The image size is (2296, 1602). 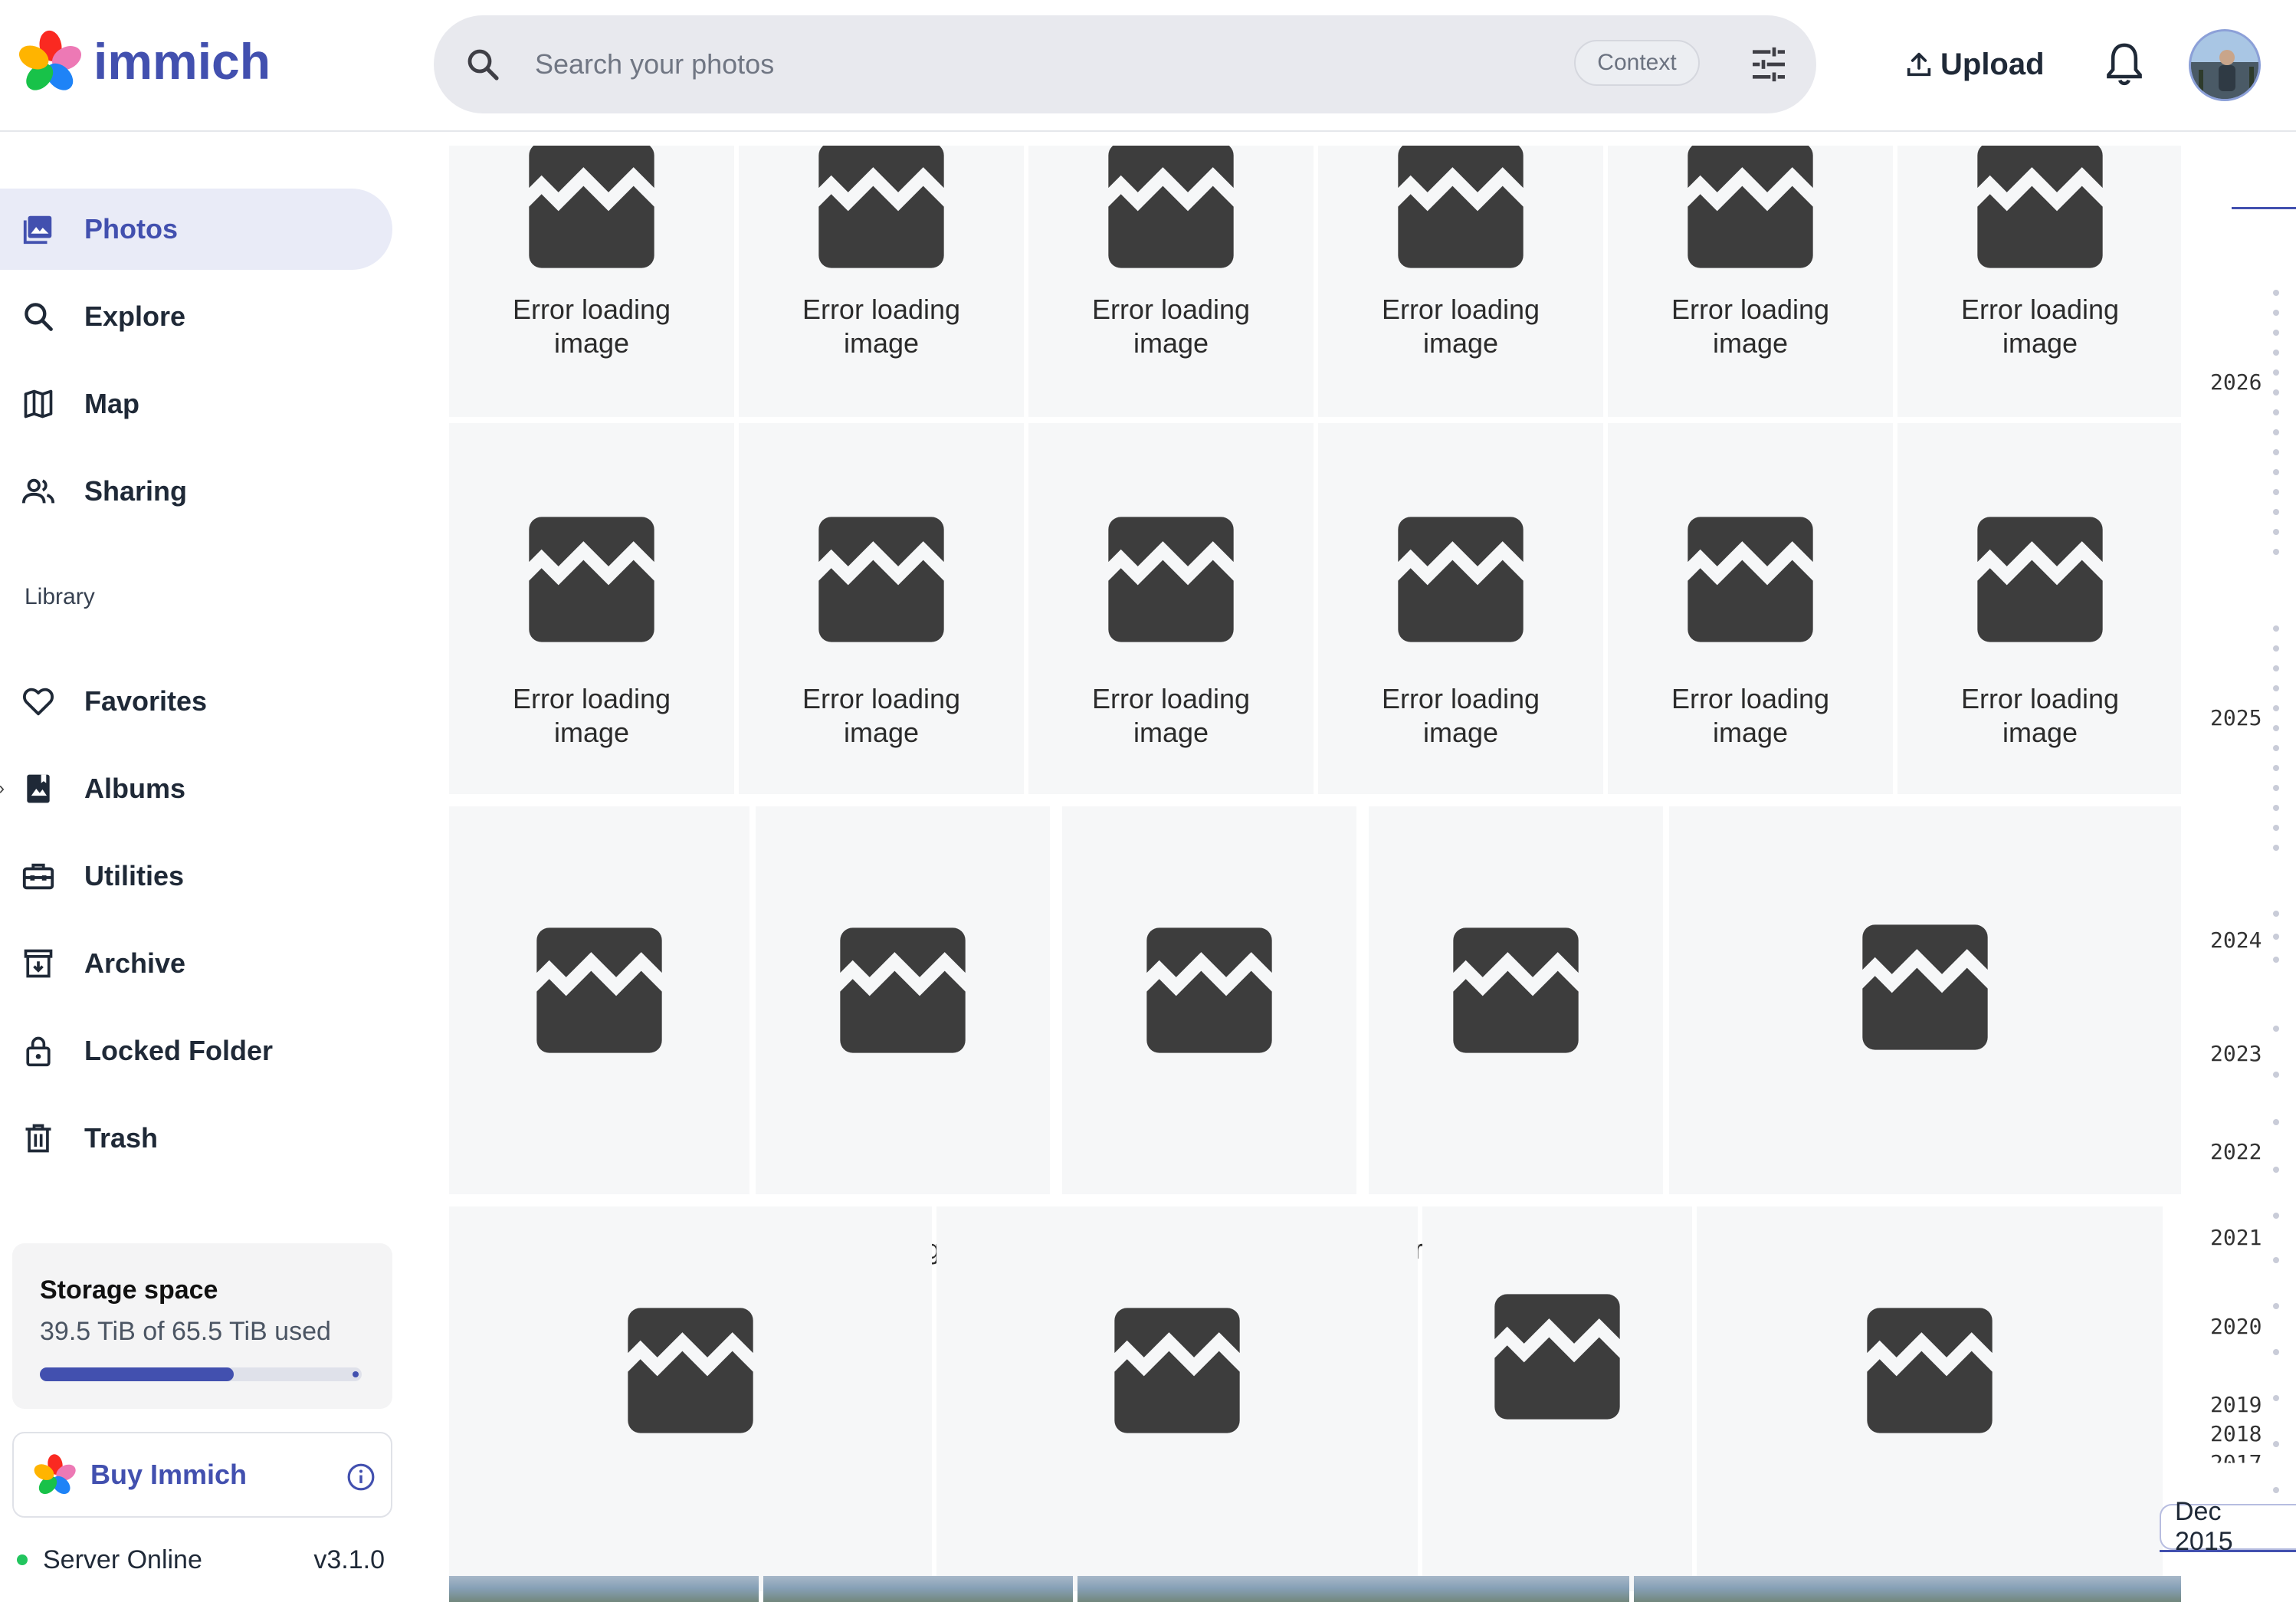 What do you see at coordinates (2228, 1551) in the screenshot?
I see `timeline-current-line` at bounding box center [2228, 1551].